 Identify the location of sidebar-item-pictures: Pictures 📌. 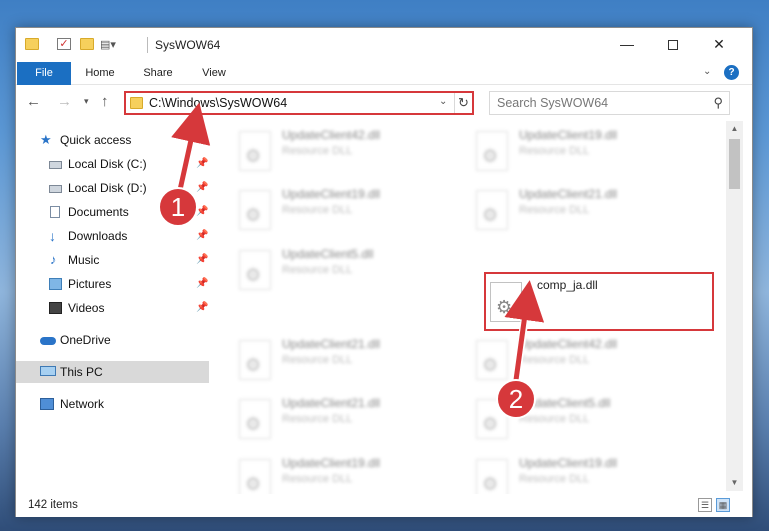
(112, 284).